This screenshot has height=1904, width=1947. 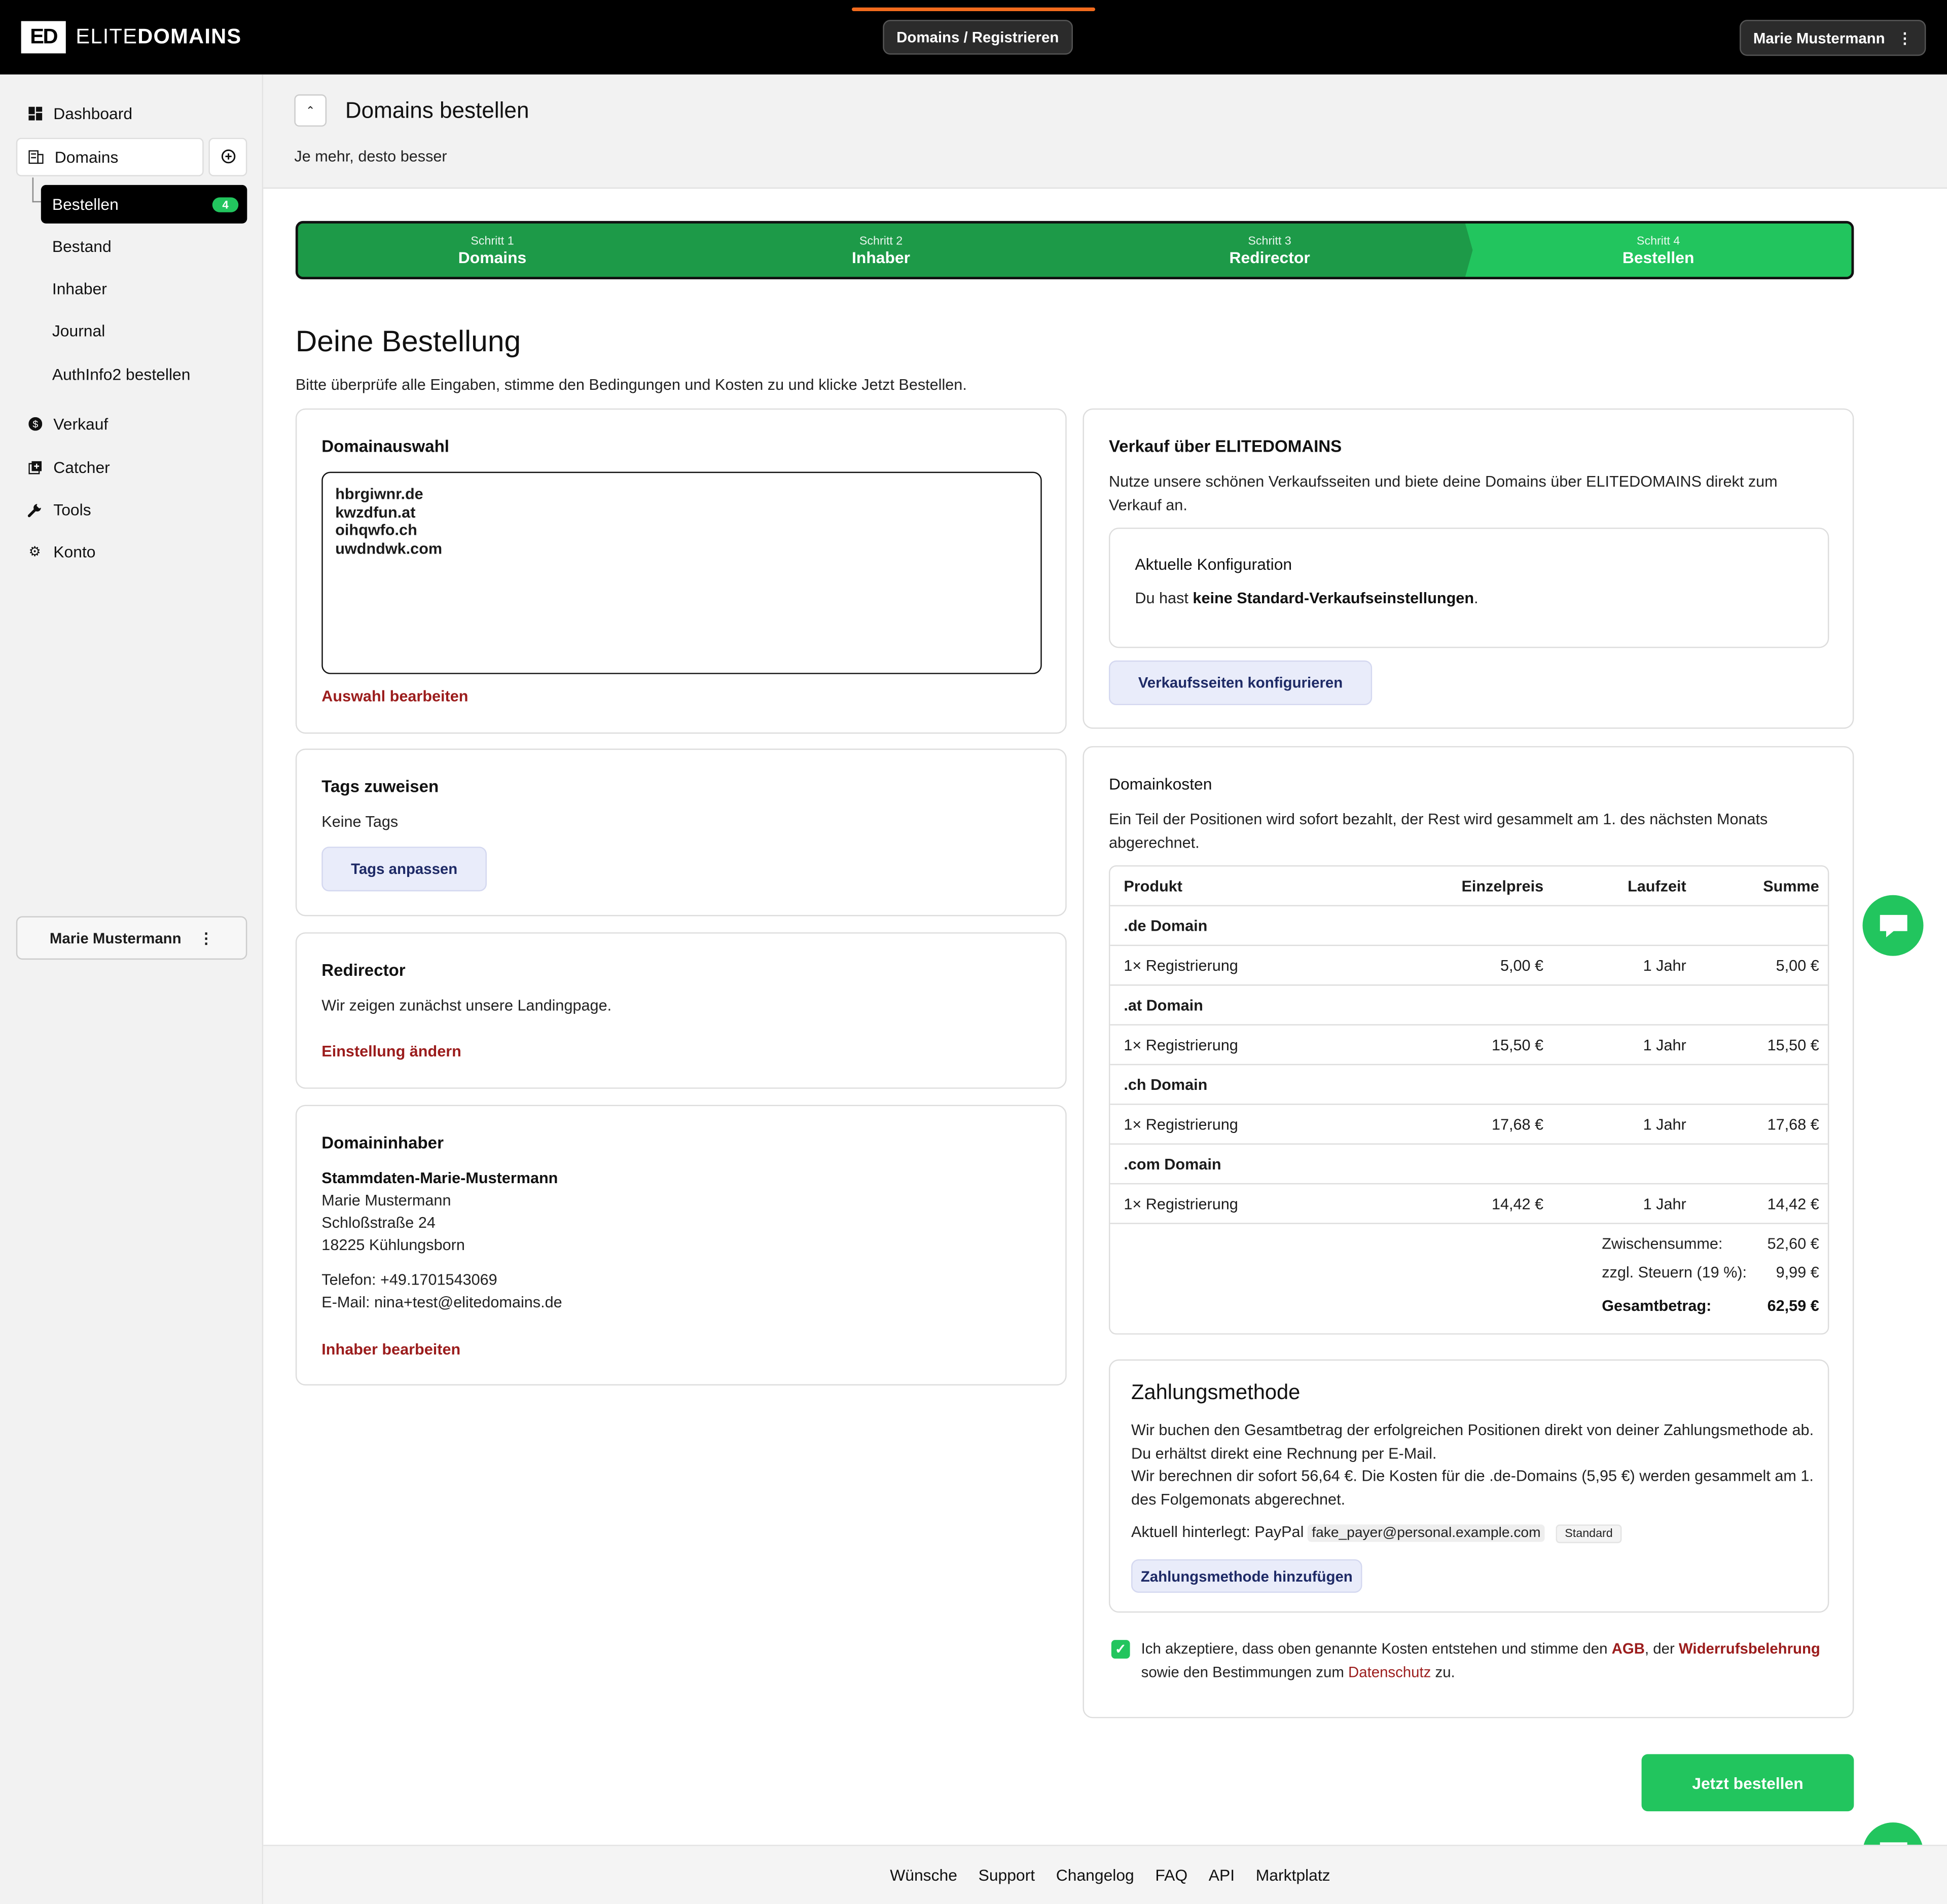 I want to click on logo-mark: ED, so click(x=44, y=37).